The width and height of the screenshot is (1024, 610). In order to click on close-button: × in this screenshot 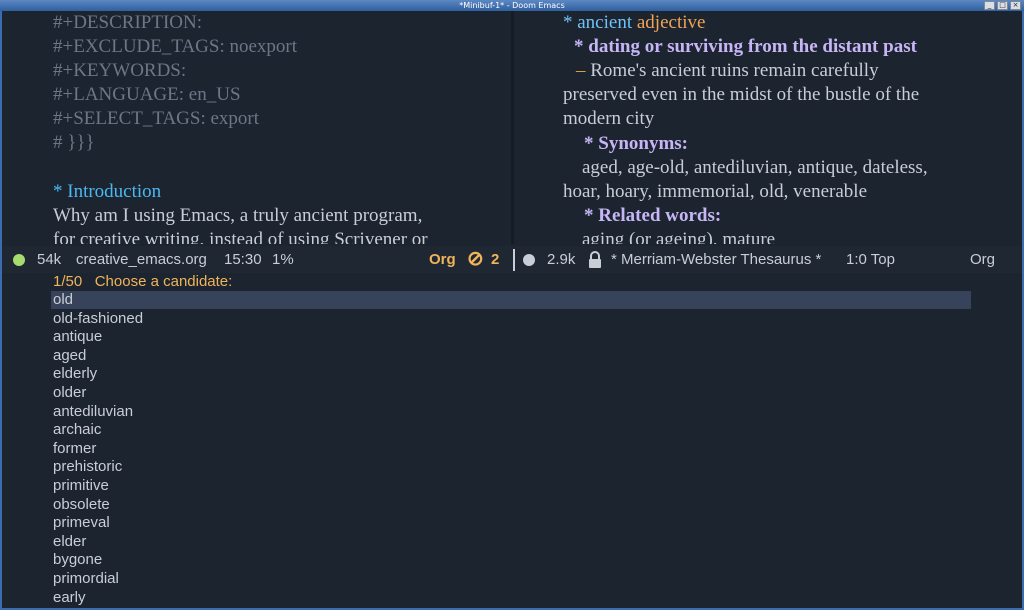, I will do `click(1015, 5)`.